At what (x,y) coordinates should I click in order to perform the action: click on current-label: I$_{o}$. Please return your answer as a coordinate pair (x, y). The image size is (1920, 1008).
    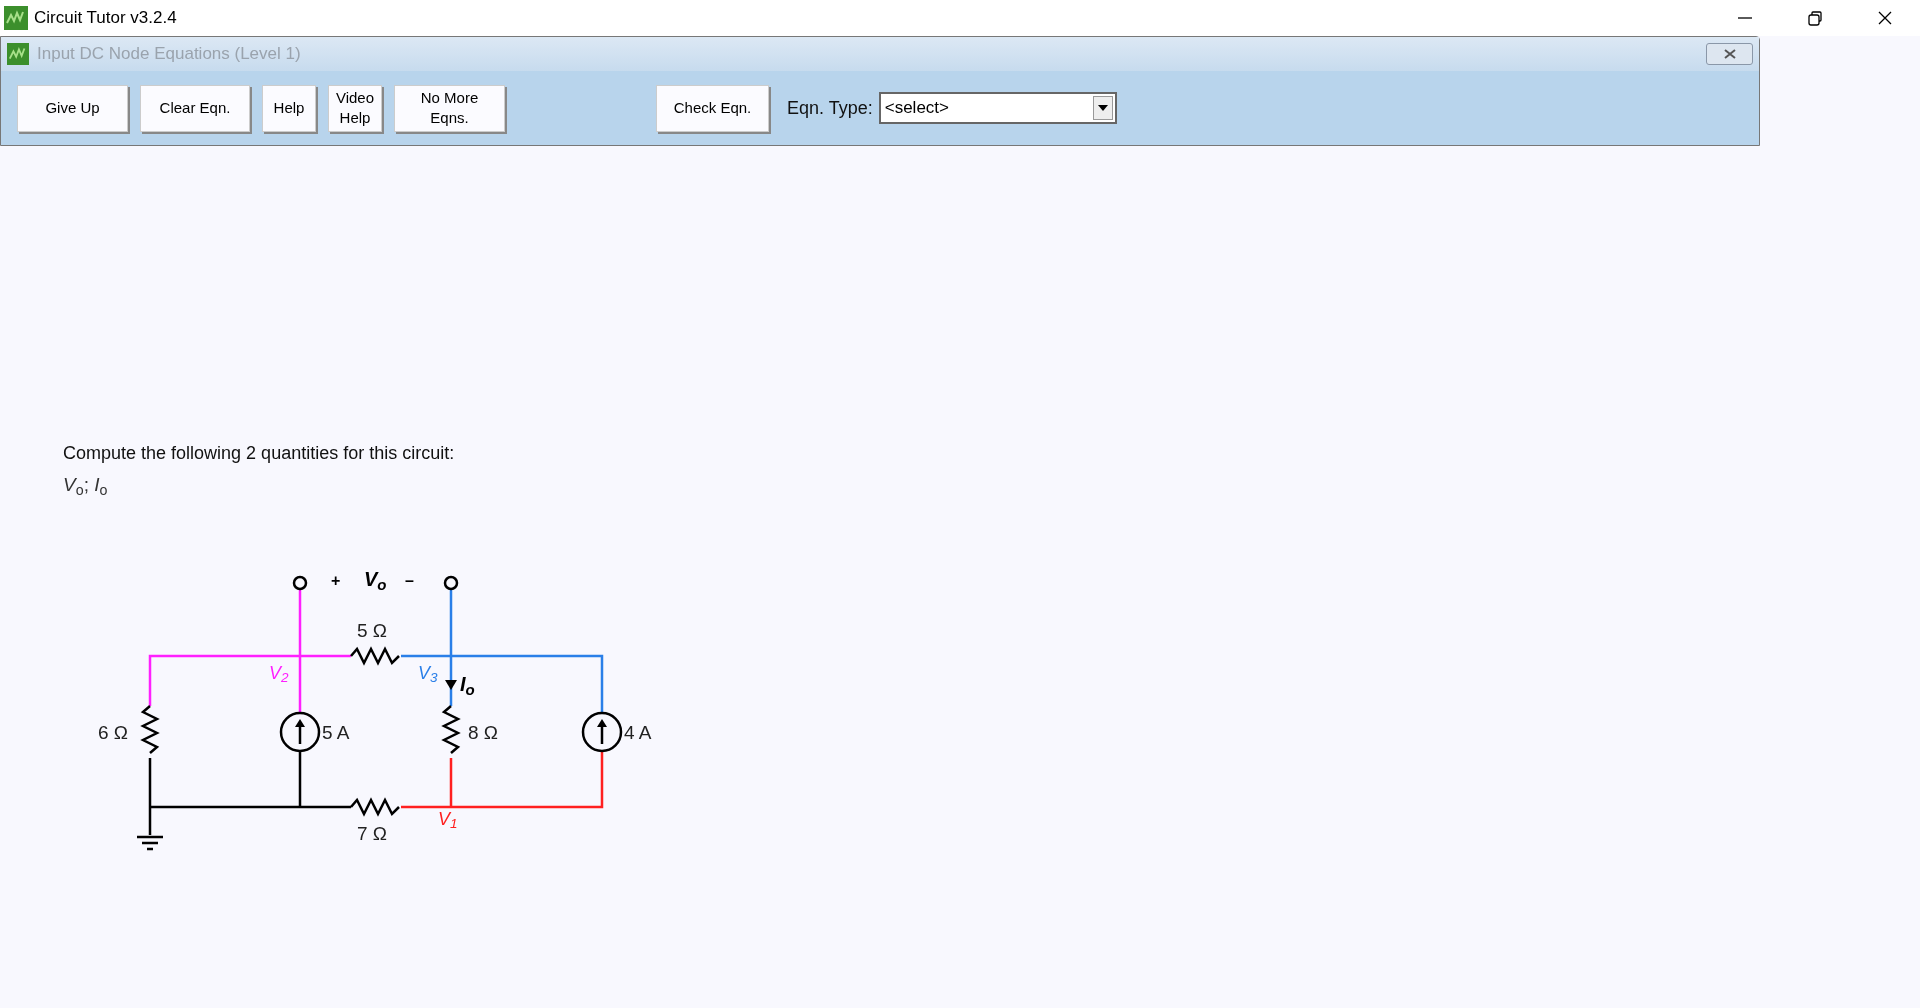
    Looking at the image, I should click on (467, 684).